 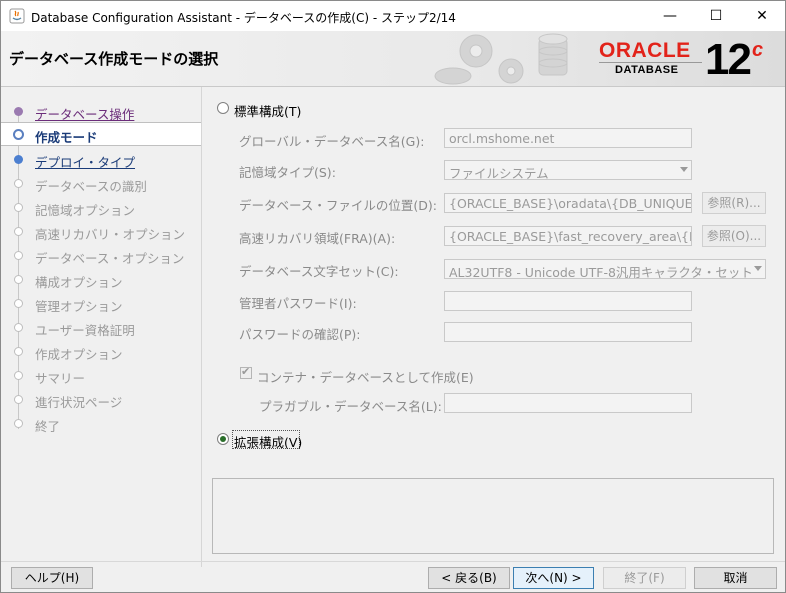 What do you see at coordinates (338, 205) in the screenshot?
I see `db-file-location-label: データベース・ファイルの位置(D):` at bounding box center [338, 205].